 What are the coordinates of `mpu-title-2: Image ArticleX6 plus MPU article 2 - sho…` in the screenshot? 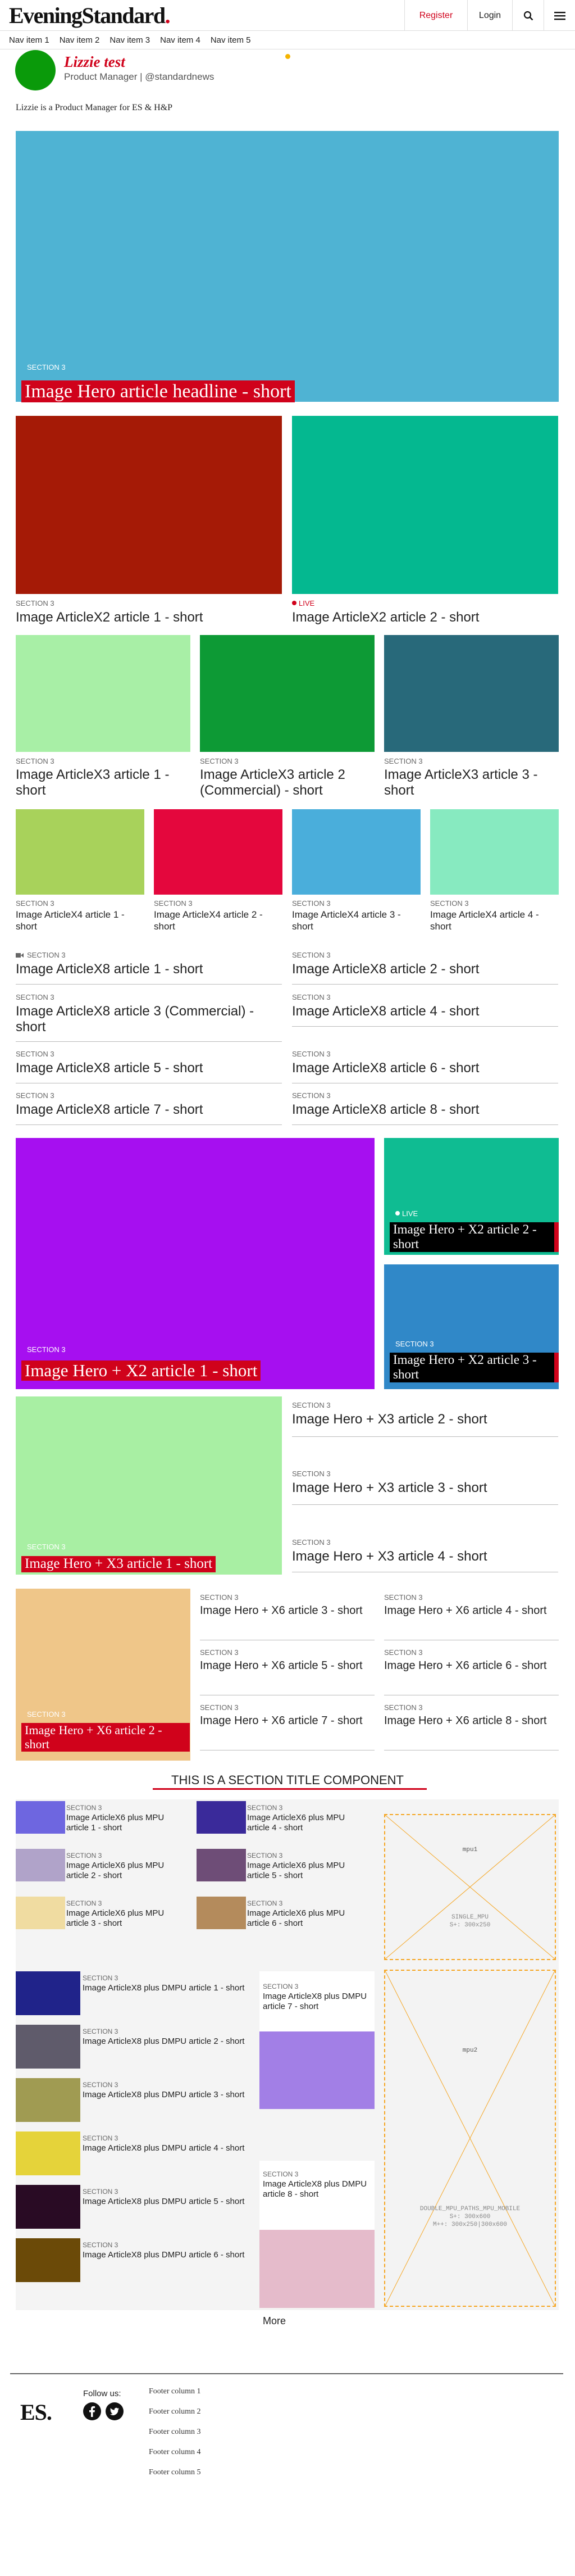 It's located at (125, 1871).